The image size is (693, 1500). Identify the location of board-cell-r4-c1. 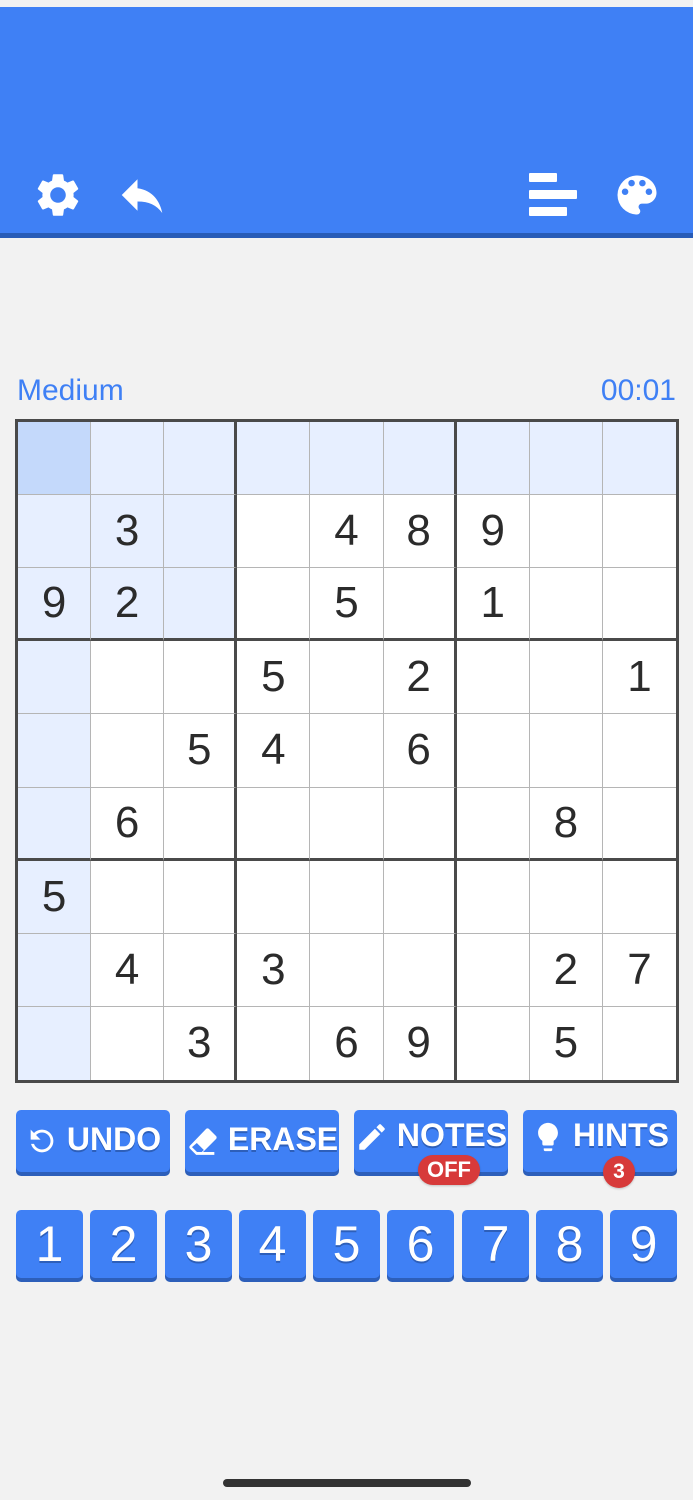
(55, 678).